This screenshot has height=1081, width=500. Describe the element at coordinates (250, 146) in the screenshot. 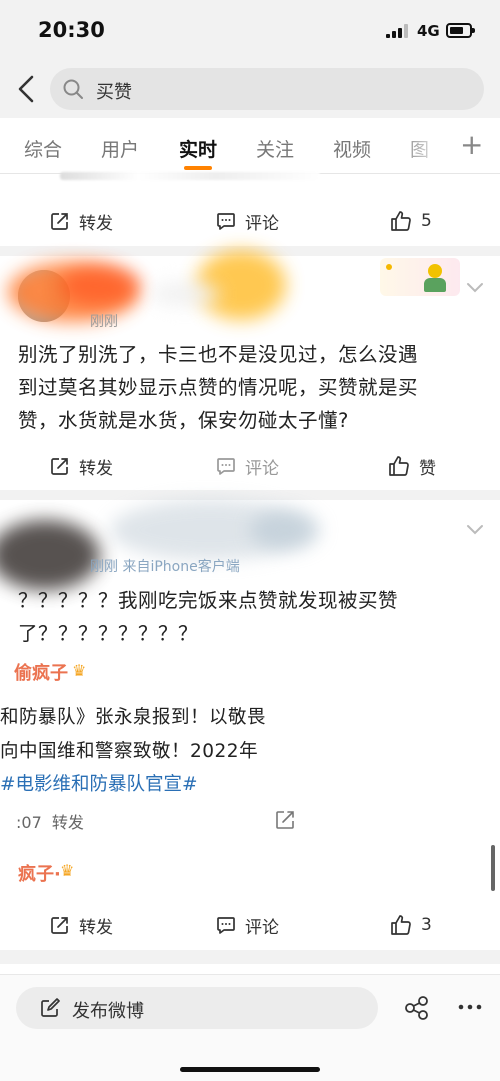

I see `tab-bar: 综合 用户 实时 关注 视频 图 +` at that location.